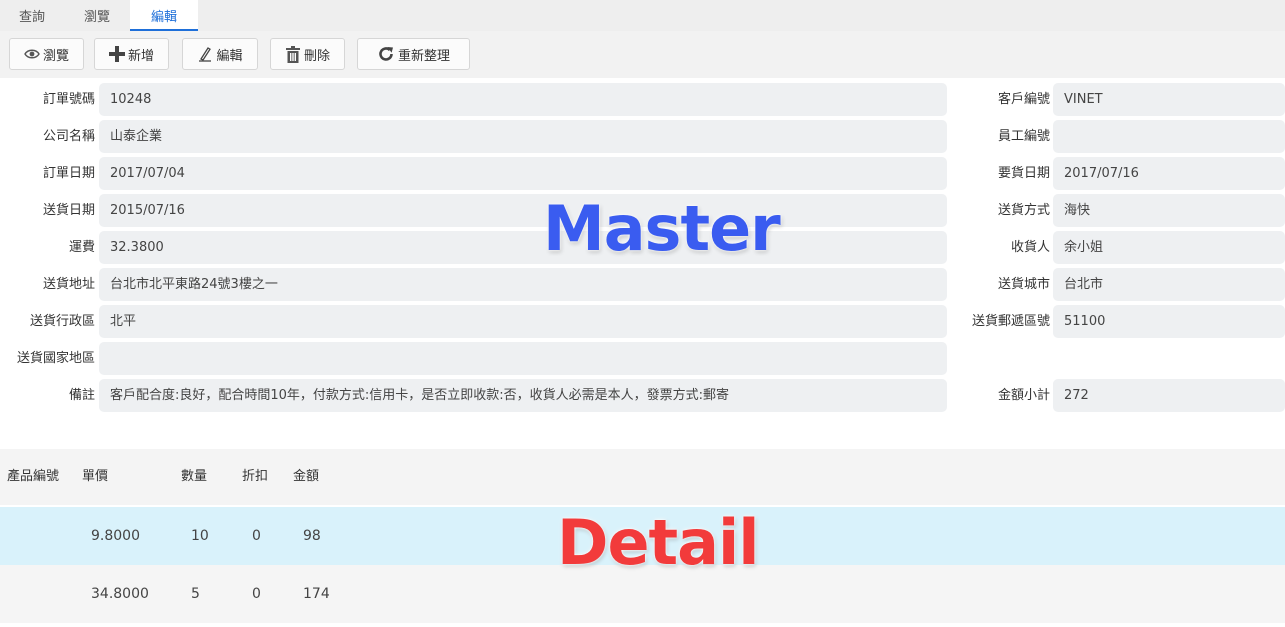  Describe the element at coordinates (1023, 99) in the screenshot. I see `customer-id-label: 客戶編號` at that location.